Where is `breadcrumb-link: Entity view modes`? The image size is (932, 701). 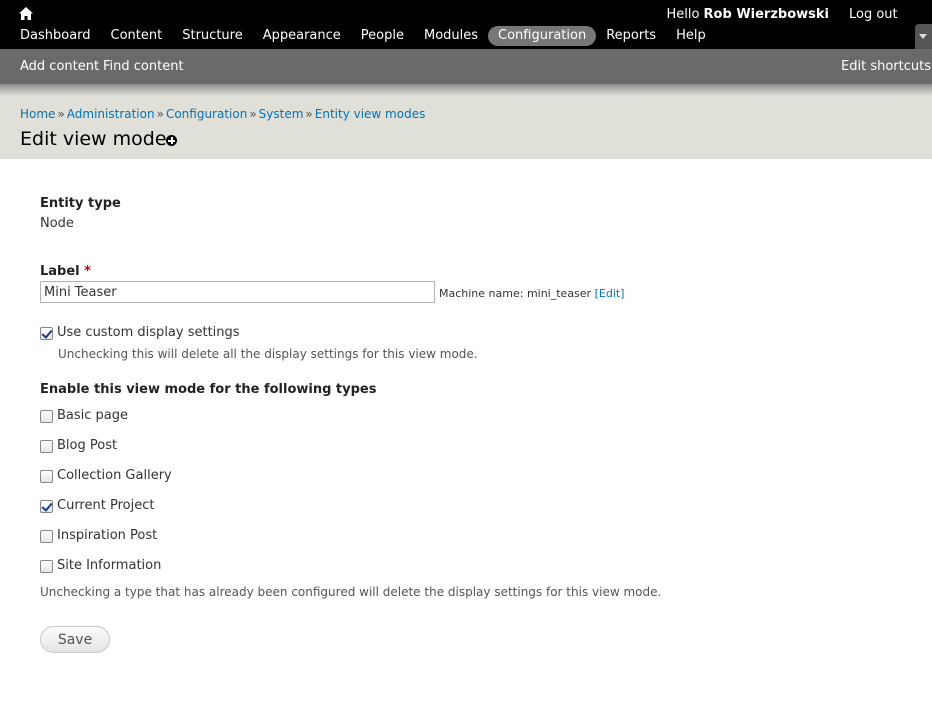 breadcrumb-link: Entity view modes is located at coordinates (370, 114).